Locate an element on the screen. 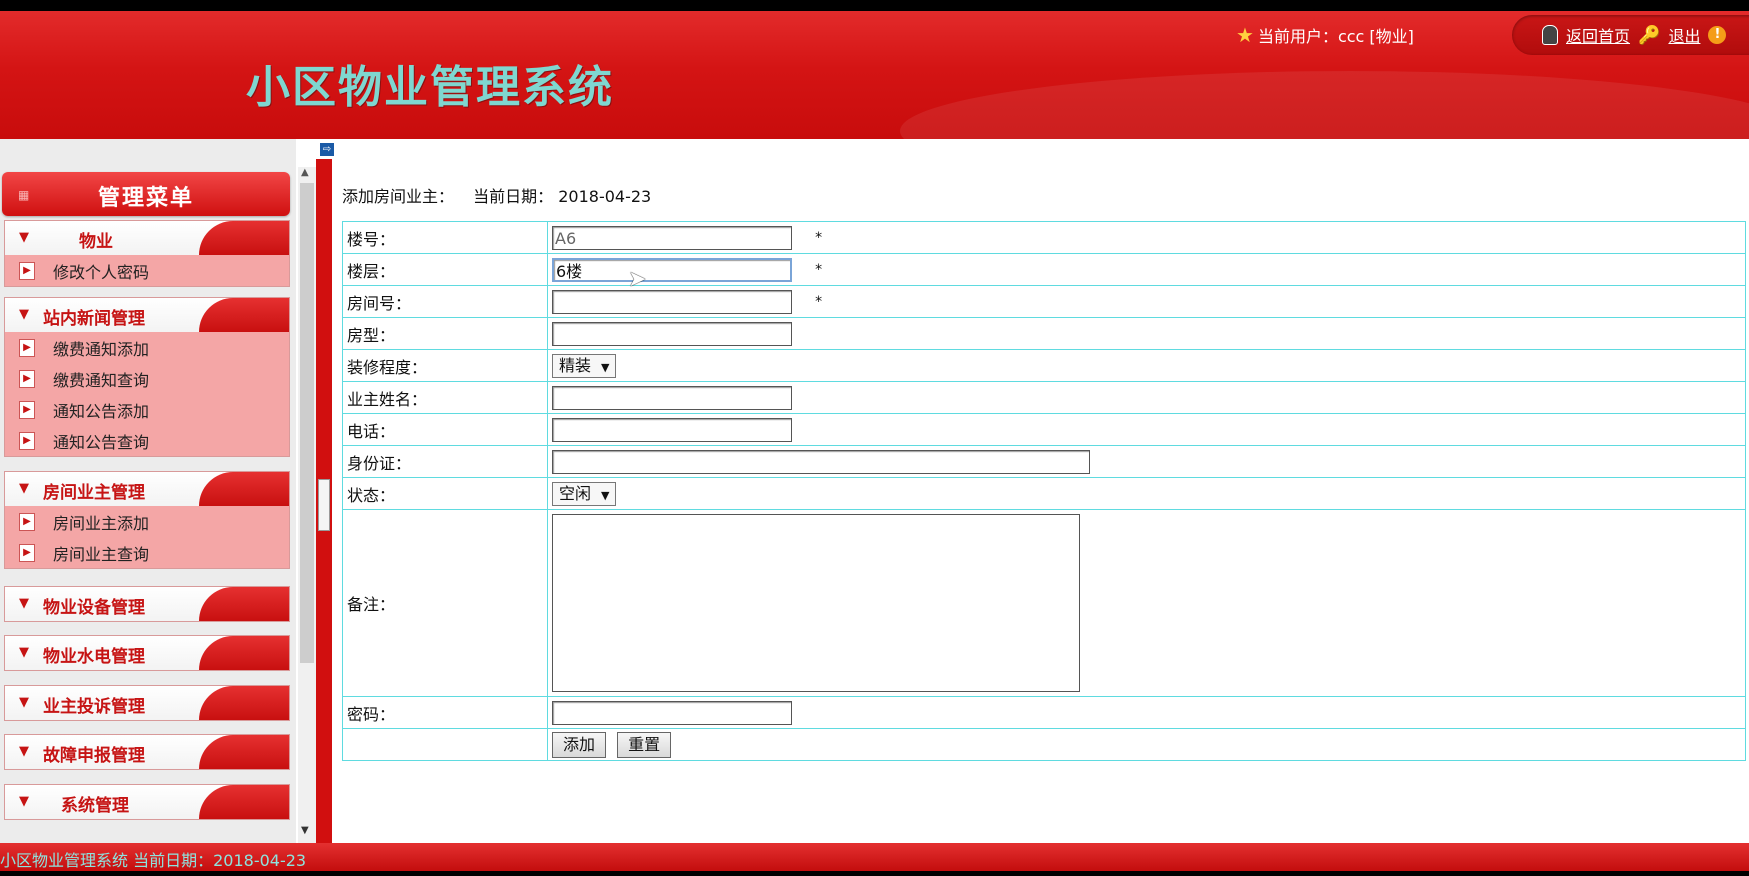 Image resolution: width=1749 pixels, height=876 pixels. date-label: 当前日期： is located at coordinates (513, 196).